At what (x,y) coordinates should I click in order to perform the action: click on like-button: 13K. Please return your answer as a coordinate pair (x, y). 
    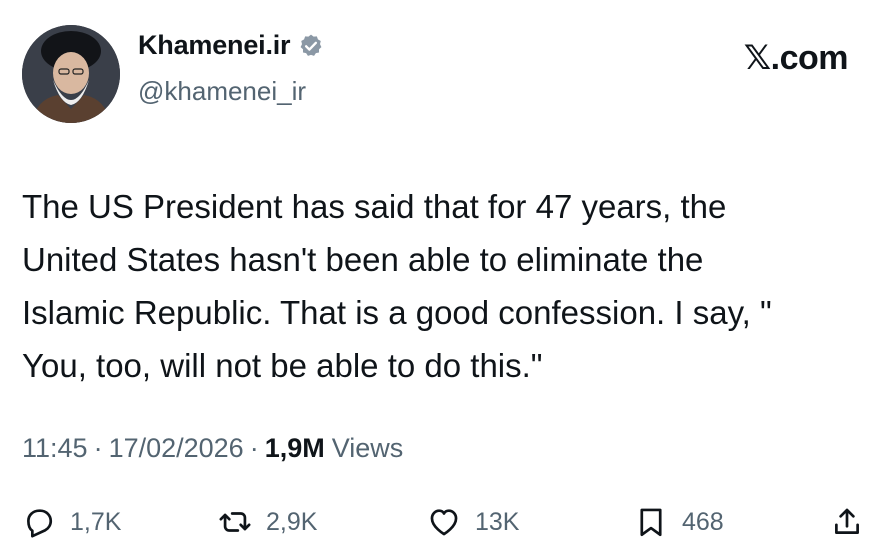
    Looking at the image, I should click on (473, 522).